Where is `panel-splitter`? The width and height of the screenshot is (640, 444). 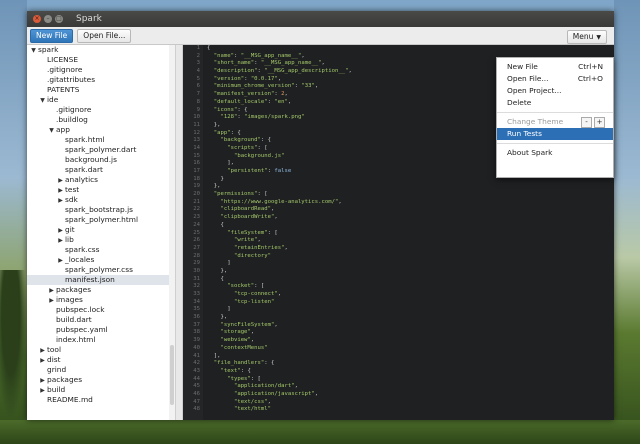 panel-splitter is located at coordinates (179, 232).